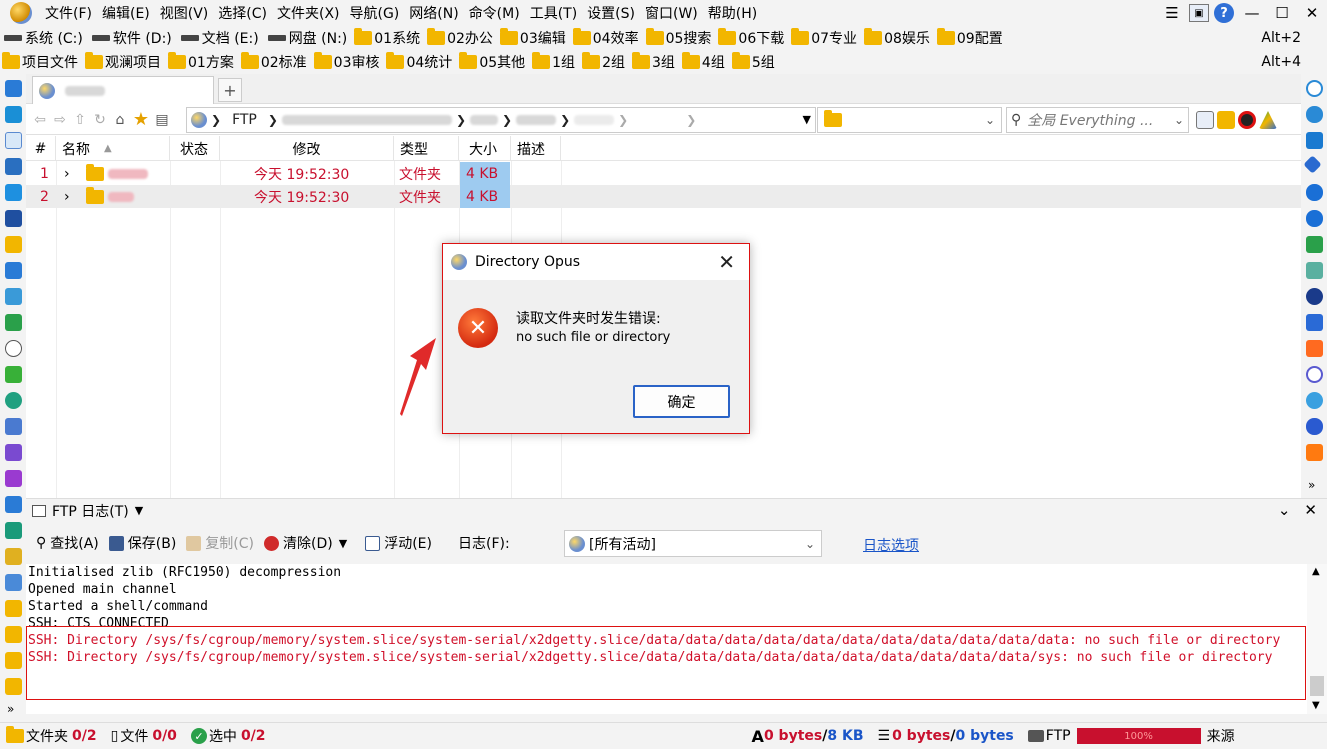 The image size is (1327, 749). I want to click on share-export-icon, so click(1314, 244).